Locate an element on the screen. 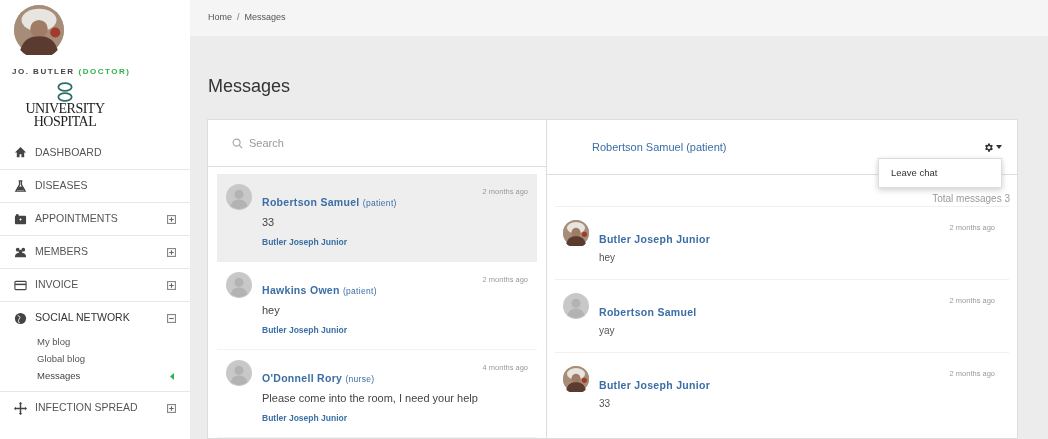 Image resolution: width=1048 pixels, height=439 pixels. user-role: (DOCTOR) is located at coordinates (104, 72).